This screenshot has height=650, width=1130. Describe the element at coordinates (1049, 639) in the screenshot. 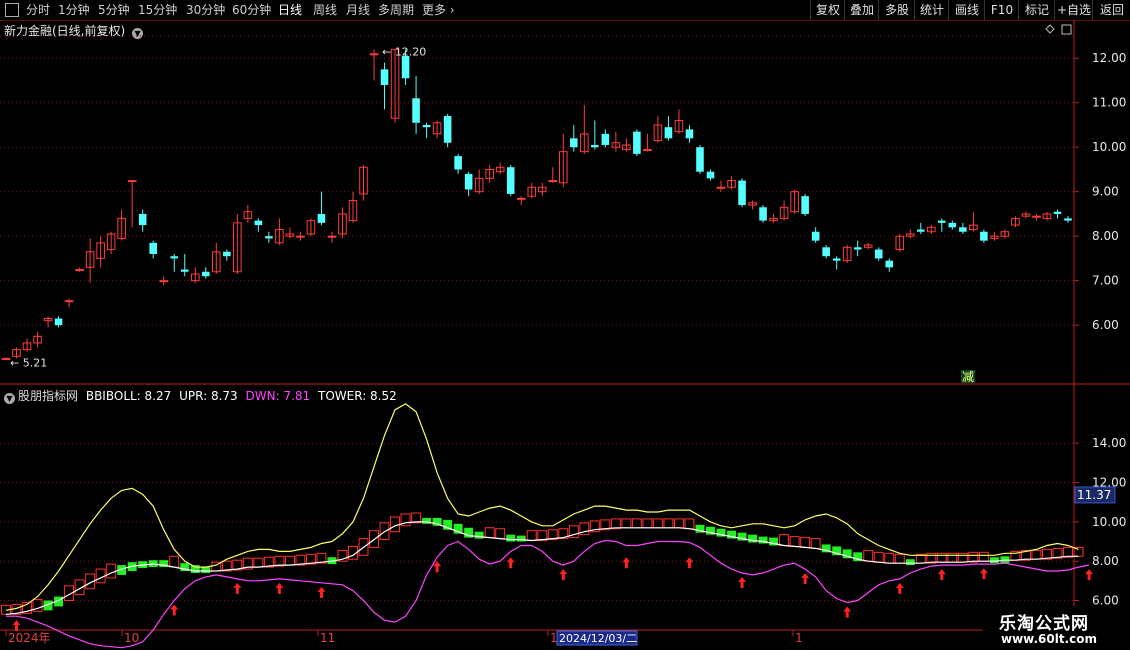

I see `watermark-text-2: www.60lt.com` at that location.